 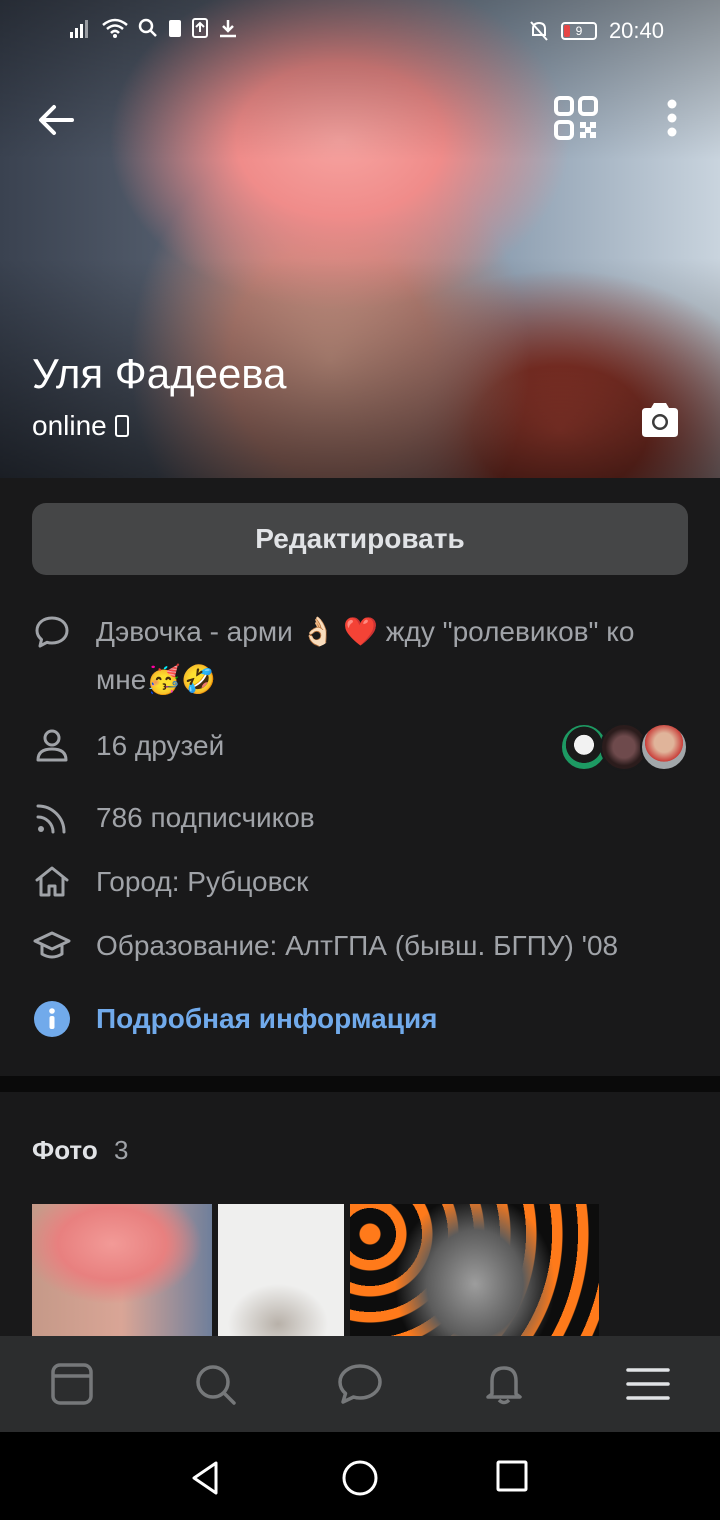 What do you see at coordinates (200, 28) in the screenshot?
I see `upload-icon` at bounding box center [200, 28].